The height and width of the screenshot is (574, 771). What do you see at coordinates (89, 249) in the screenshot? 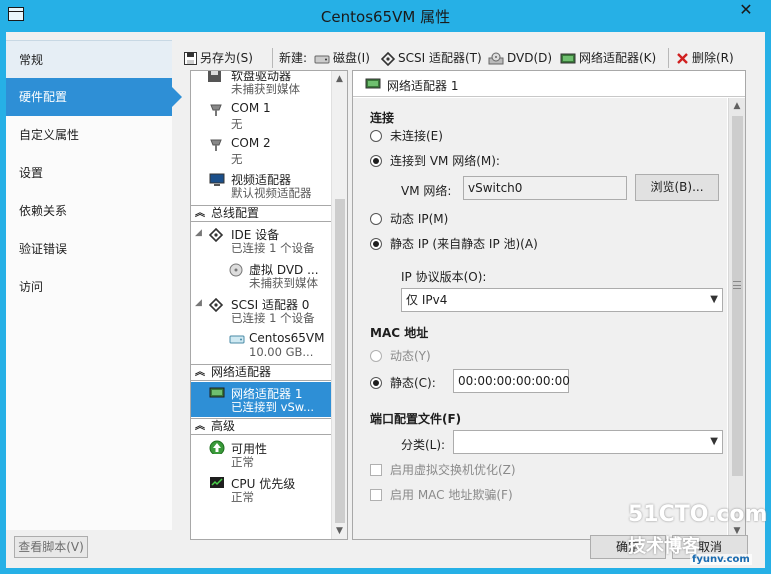
I see `nav-item-validation-errors: 验证错误` at bounding box center [89, 249].